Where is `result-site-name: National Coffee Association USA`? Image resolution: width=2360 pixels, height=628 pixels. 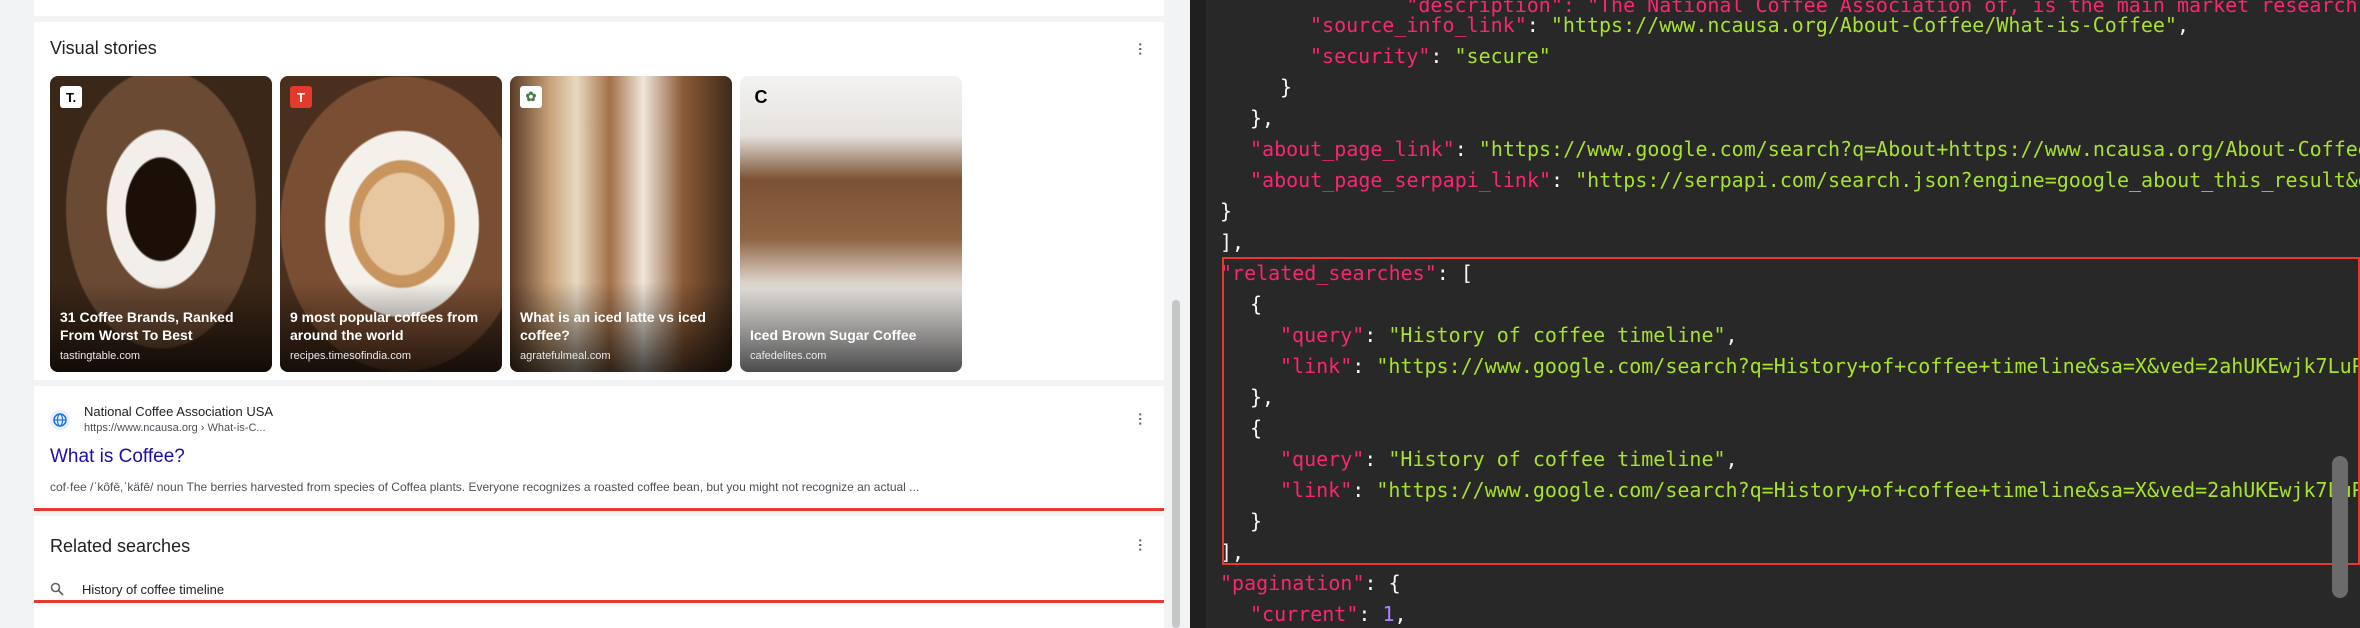
result-site-name: National Coffee Association USA is located at coordinates (179, 411).